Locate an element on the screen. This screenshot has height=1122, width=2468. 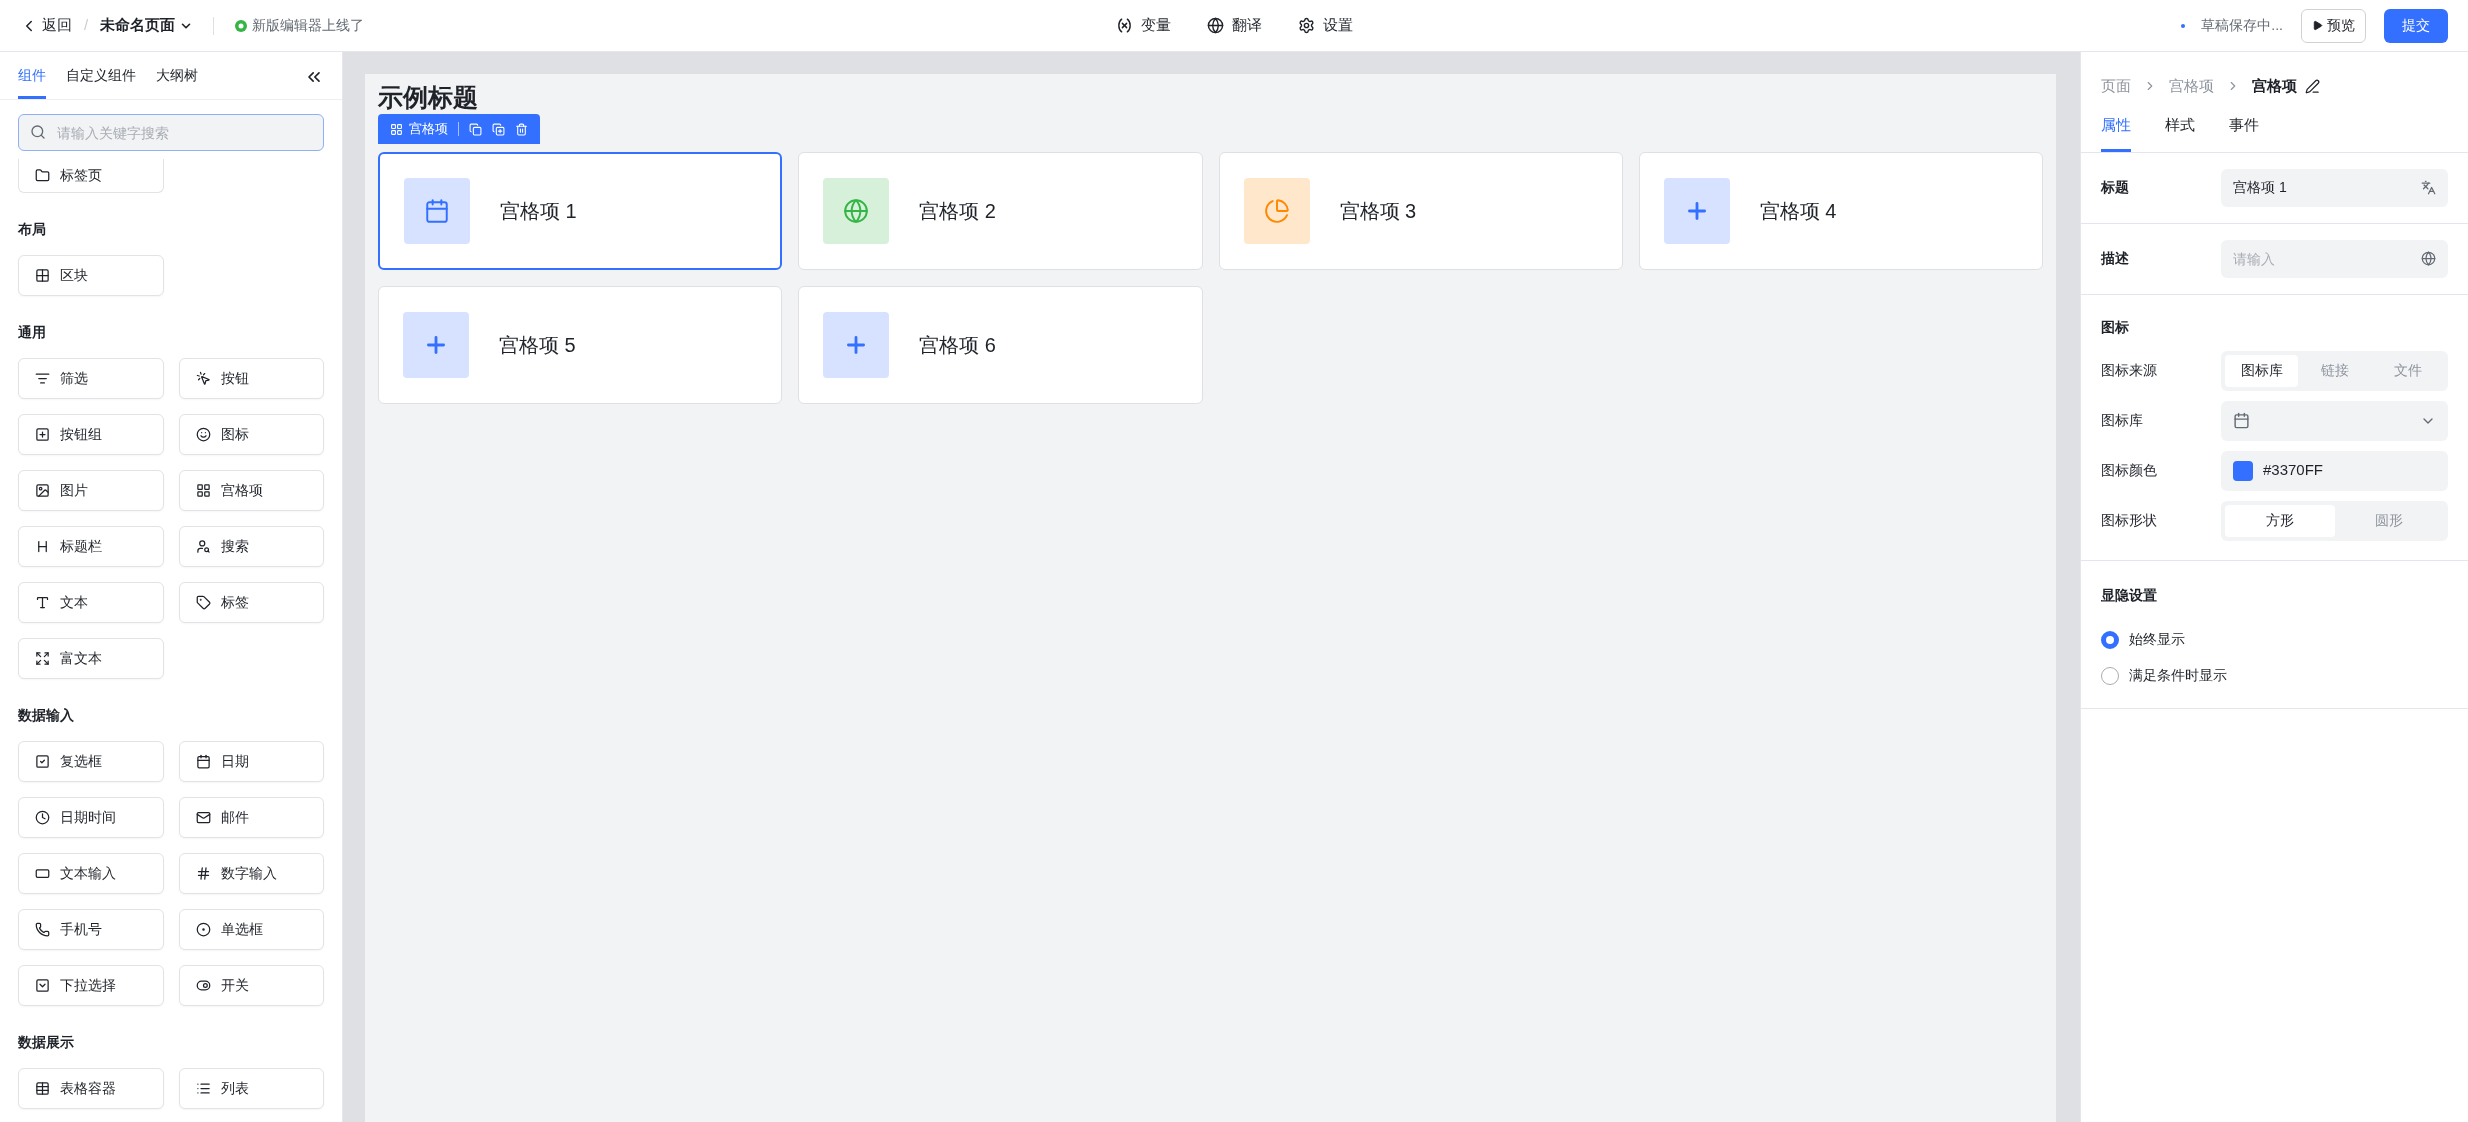
component-item: 复选框 is located at coordinates (91, 761).